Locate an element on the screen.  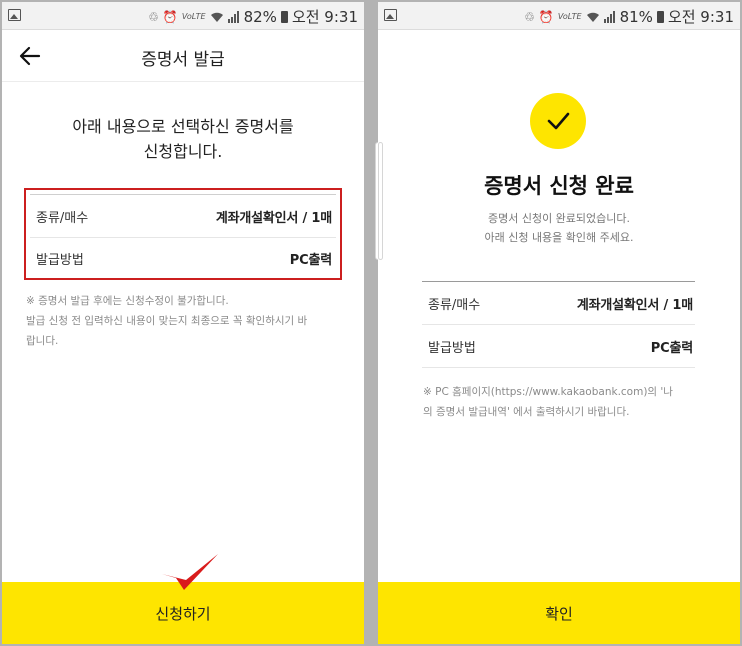
success-check-icon is located at coordinates (558, 121).